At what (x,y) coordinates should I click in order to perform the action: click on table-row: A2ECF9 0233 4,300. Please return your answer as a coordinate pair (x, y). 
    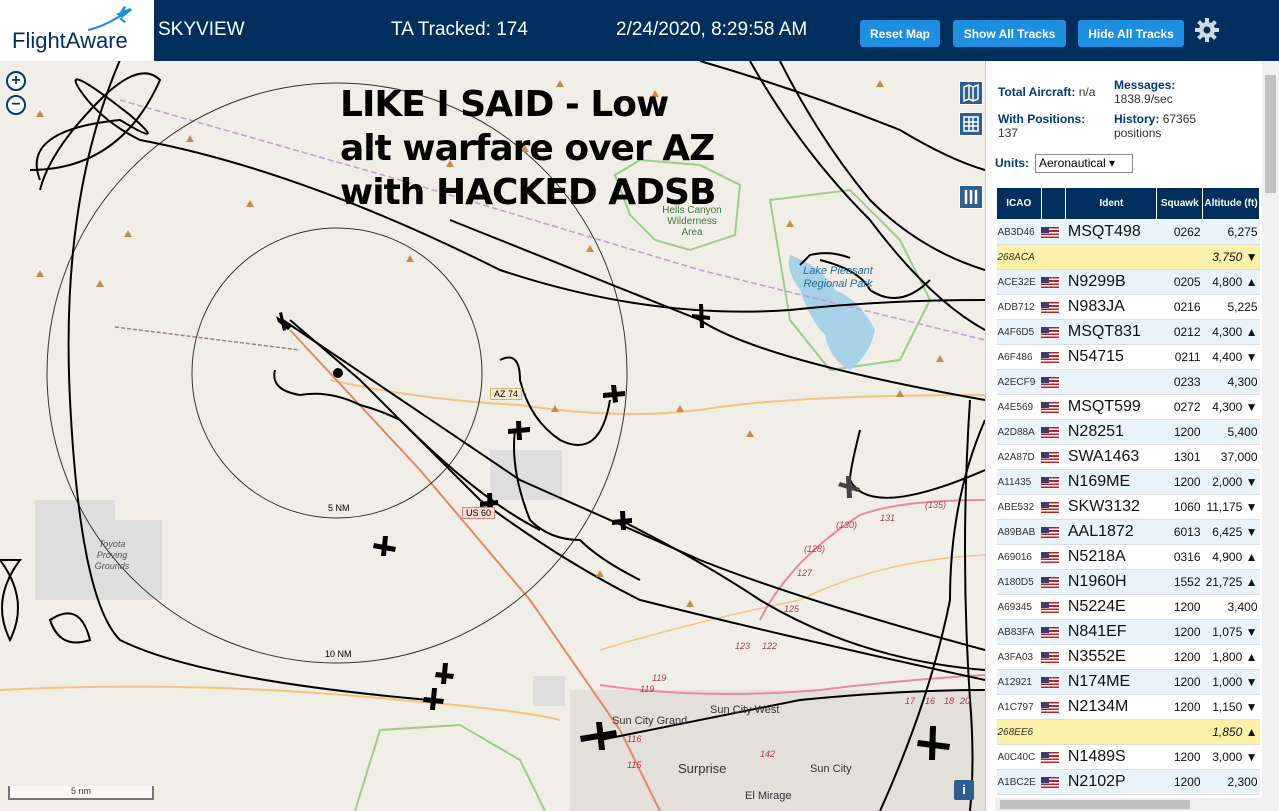
    Looking at the image, I should click on (1128, 382).